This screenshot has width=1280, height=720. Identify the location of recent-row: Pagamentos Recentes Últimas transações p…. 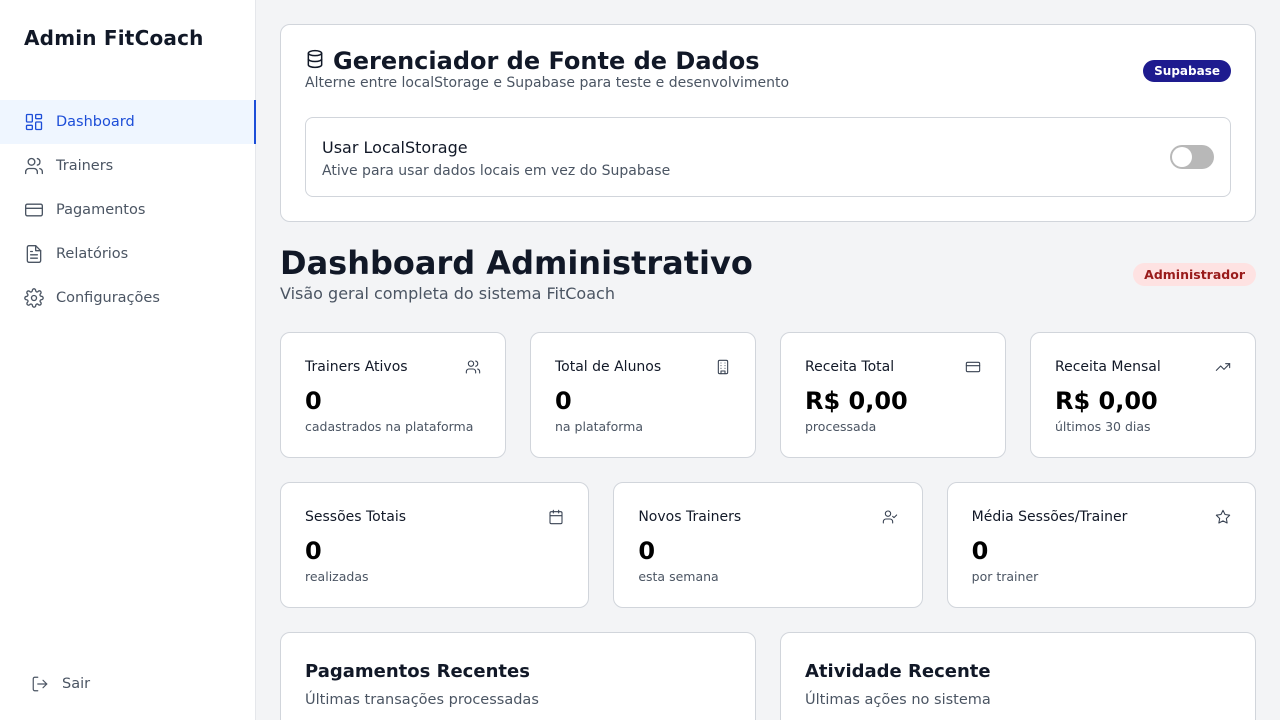
(768, 676).